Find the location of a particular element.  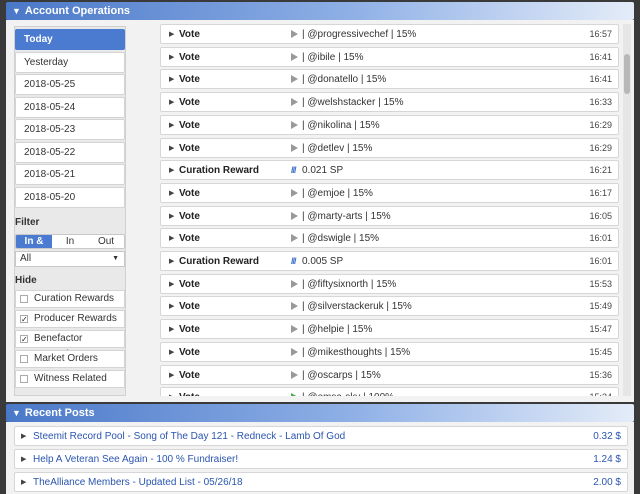

hide-label: Hide is located at coordinates (26, 280).